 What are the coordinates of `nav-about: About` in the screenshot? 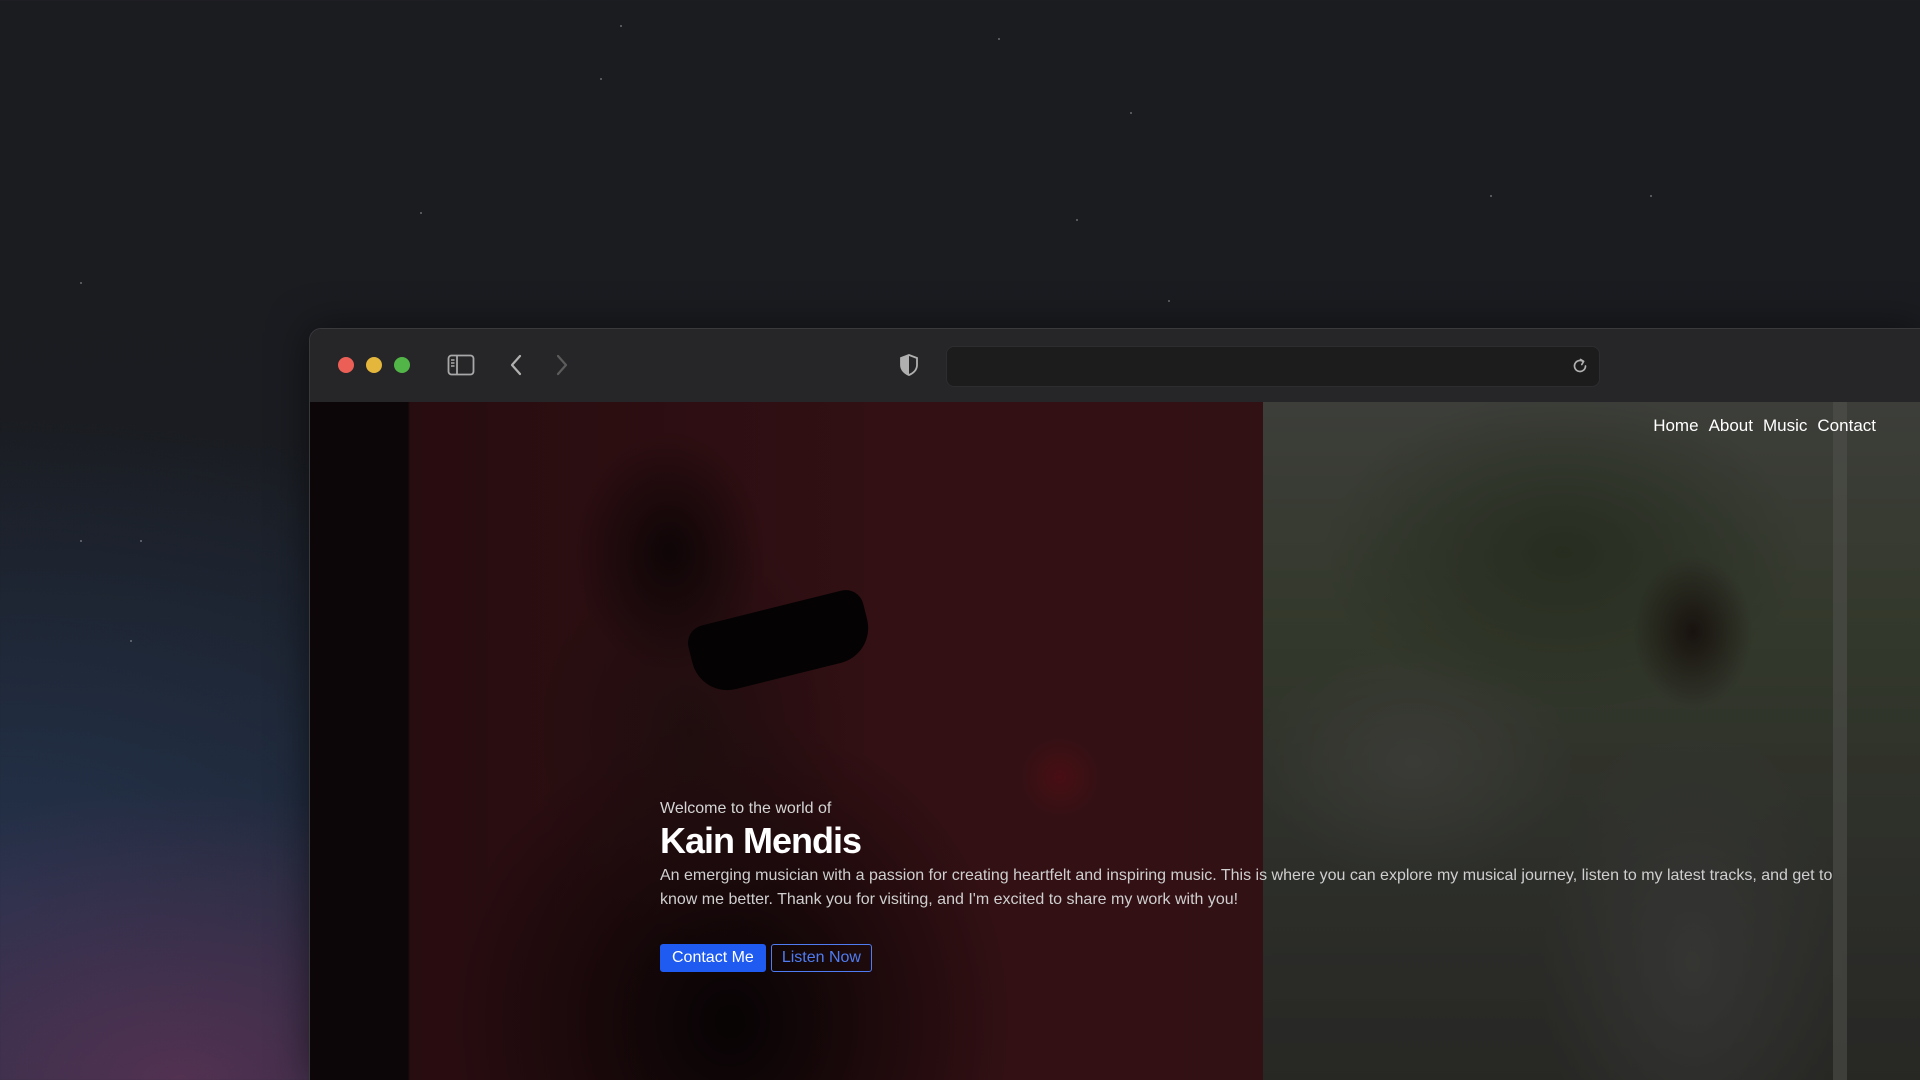 It's located at (1731, 426).